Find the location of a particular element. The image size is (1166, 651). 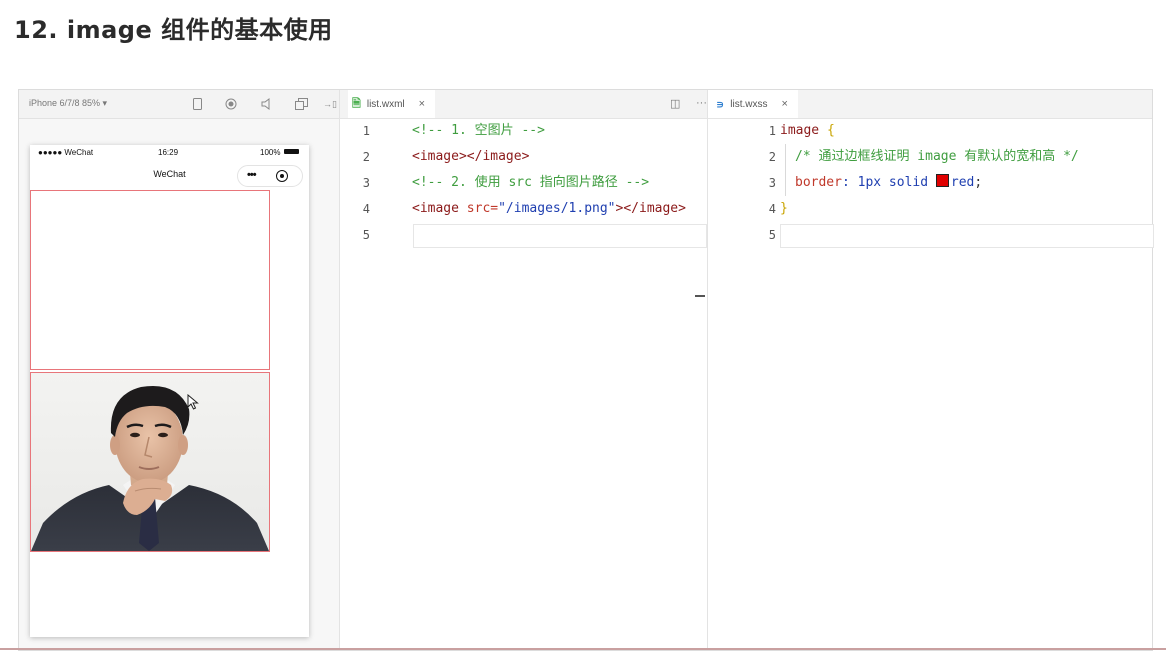

window-icon is located at coordinates (301, 104).